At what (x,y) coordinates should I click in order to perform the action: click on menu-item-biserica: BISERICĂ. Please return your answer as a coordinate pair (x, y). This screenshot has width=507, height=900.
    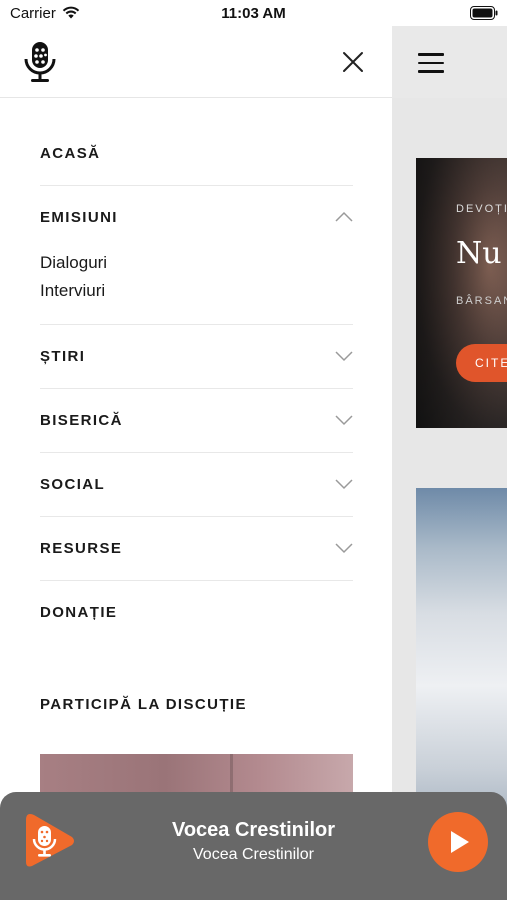
    Looking at the image, I should click on (196, 421).